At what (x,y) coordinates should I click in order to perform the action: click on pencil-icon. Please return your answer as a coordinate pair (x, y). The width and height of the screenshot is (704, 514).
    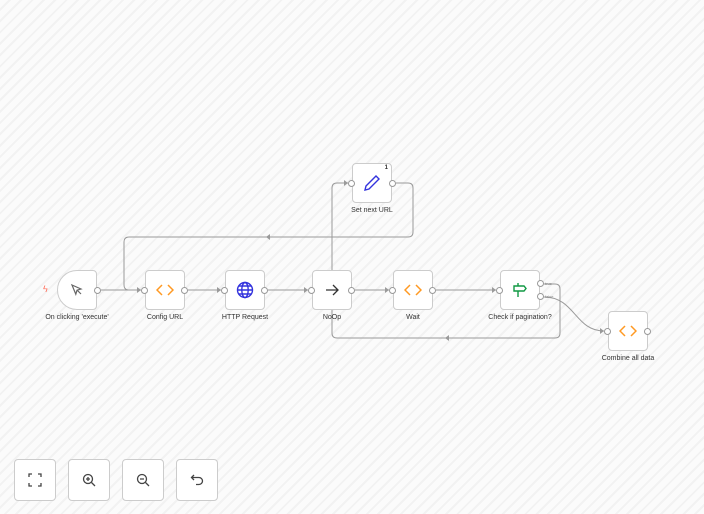
    Looking at the image, I should click on (372, 183).